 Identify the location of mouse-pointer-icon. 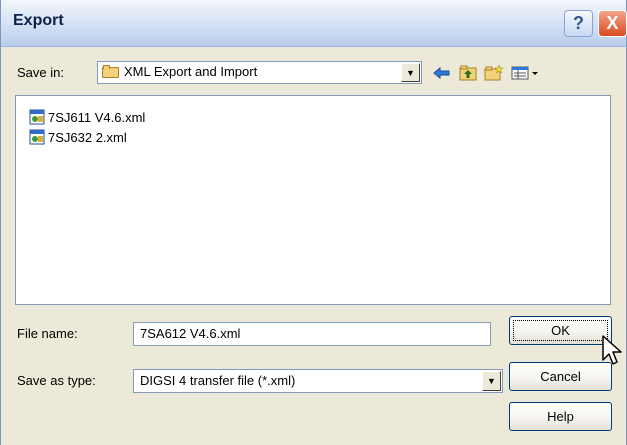
(612, 351).